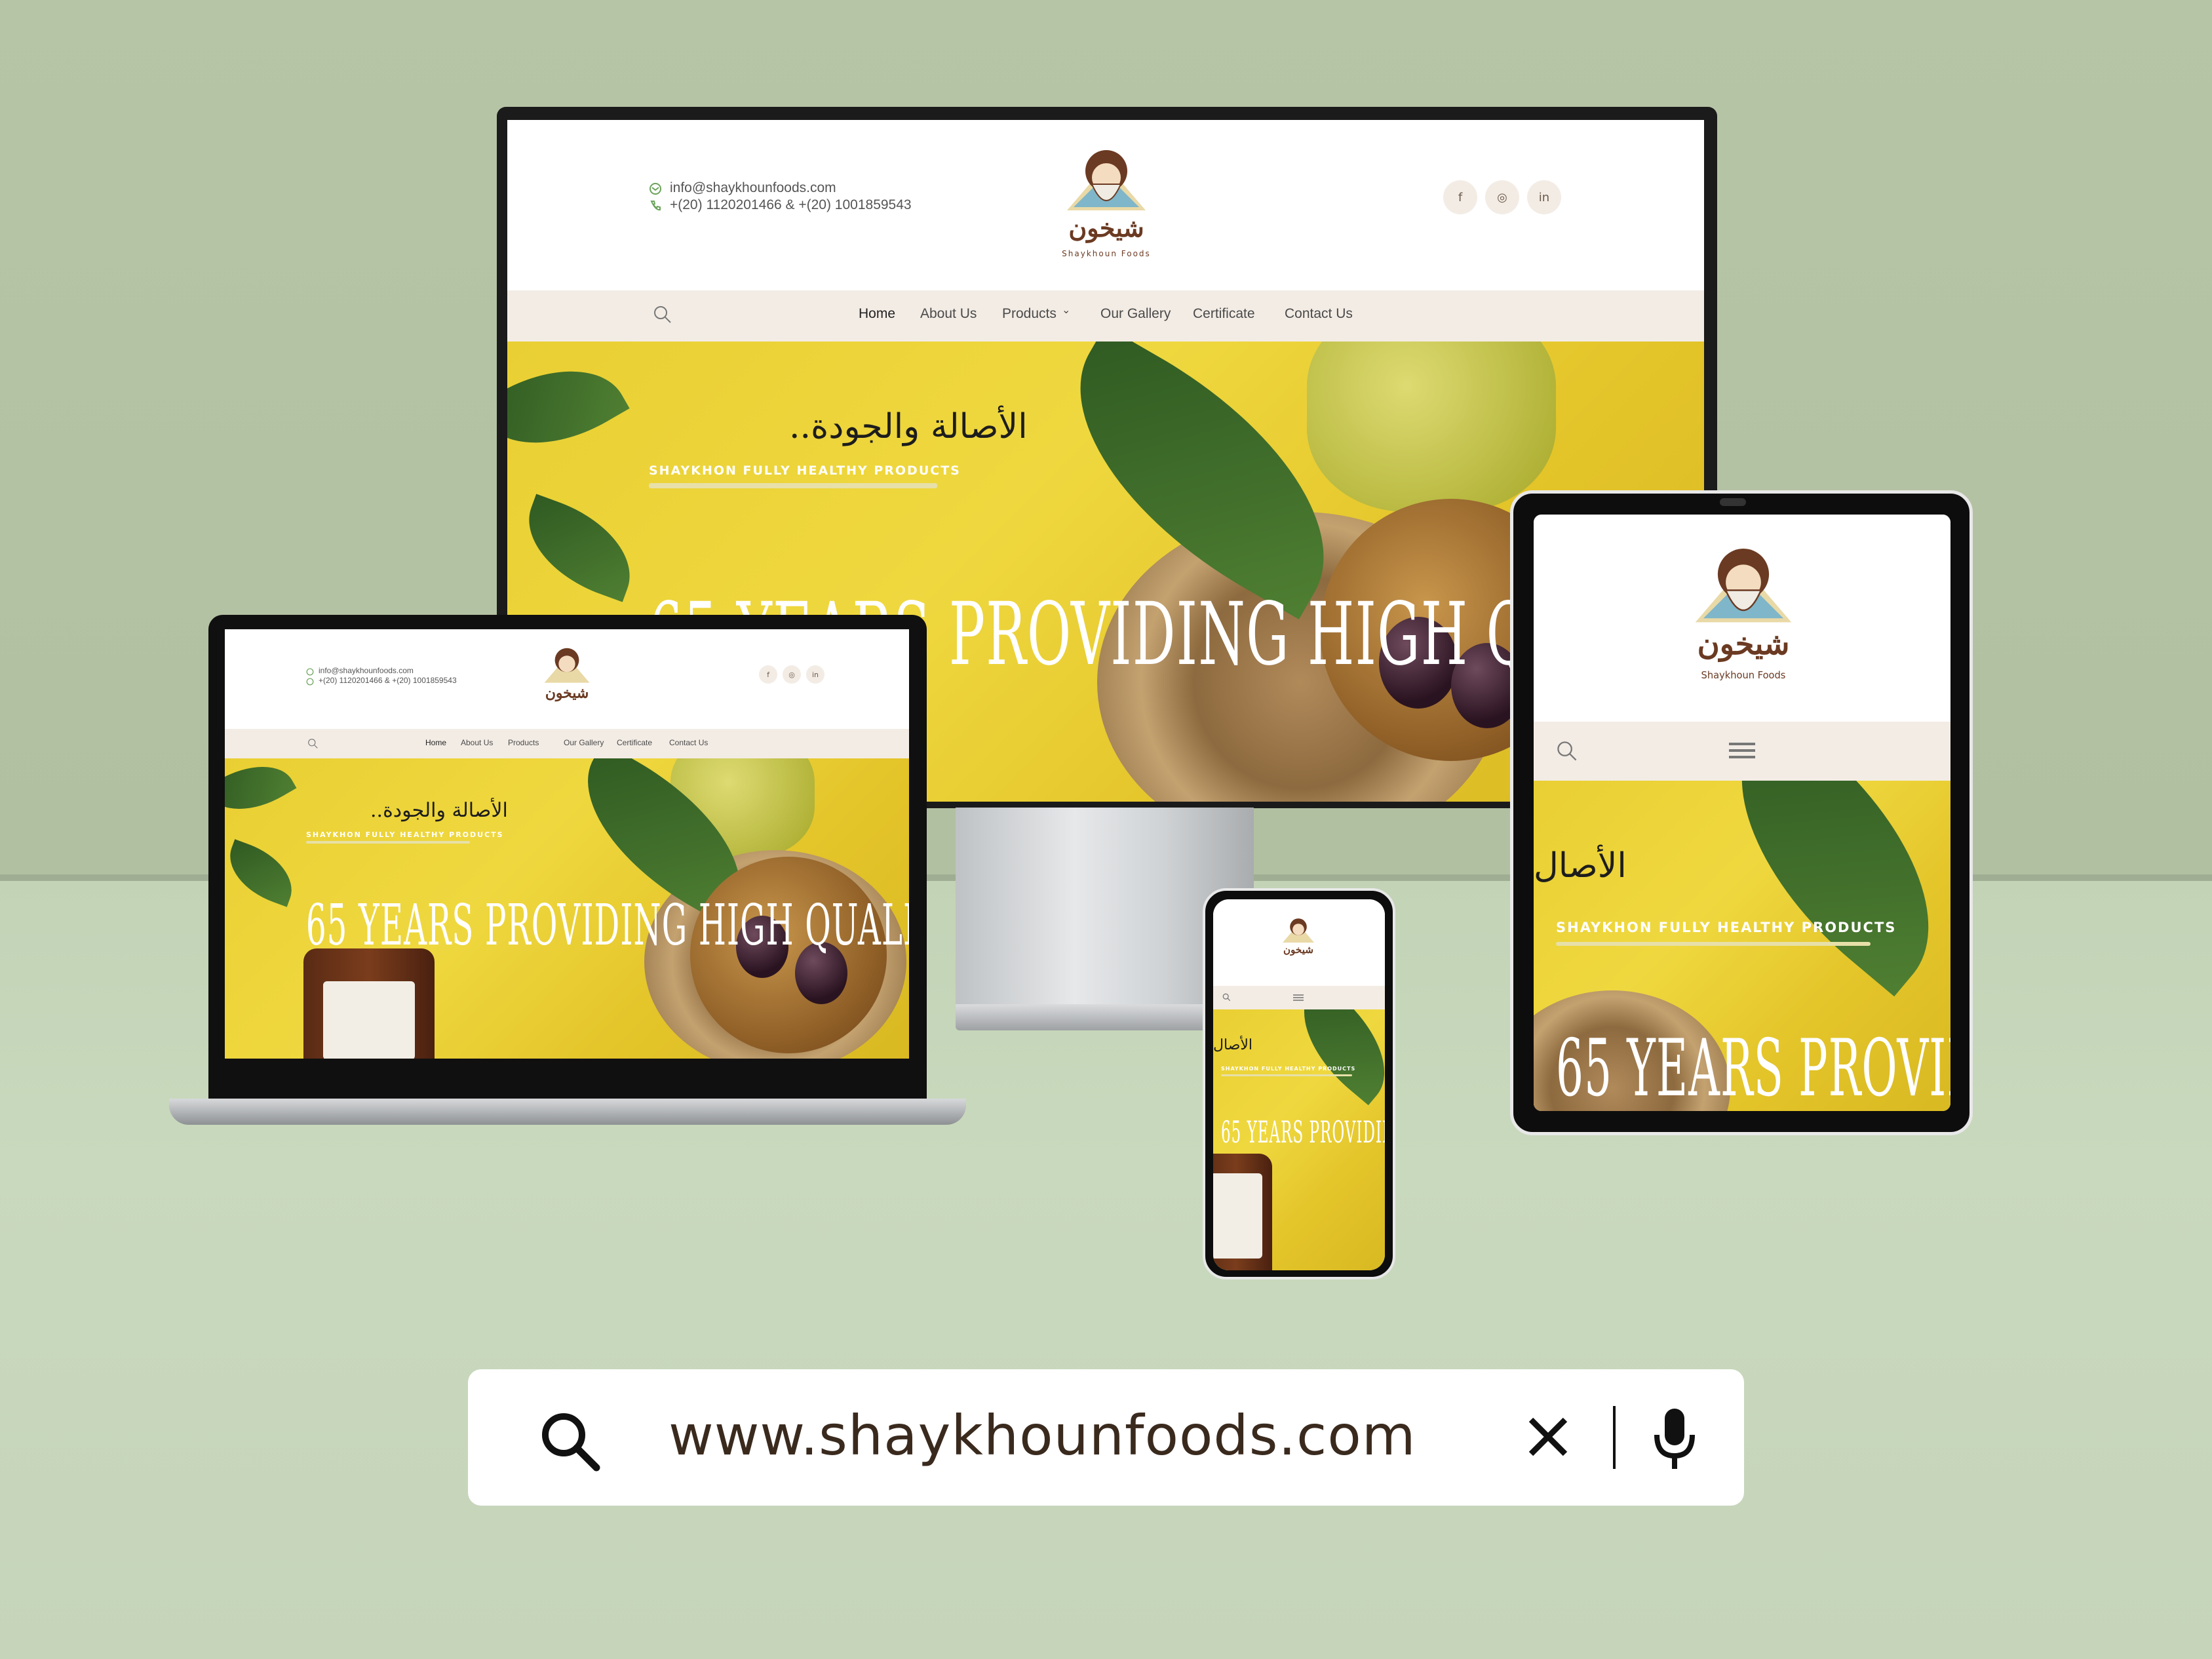 This screenshot has width=2212, height=1659. I want to click on hero-headline: 65 YEARS PROVIDING HIGH QUALITY PRODUCTS, so click(607, 925).